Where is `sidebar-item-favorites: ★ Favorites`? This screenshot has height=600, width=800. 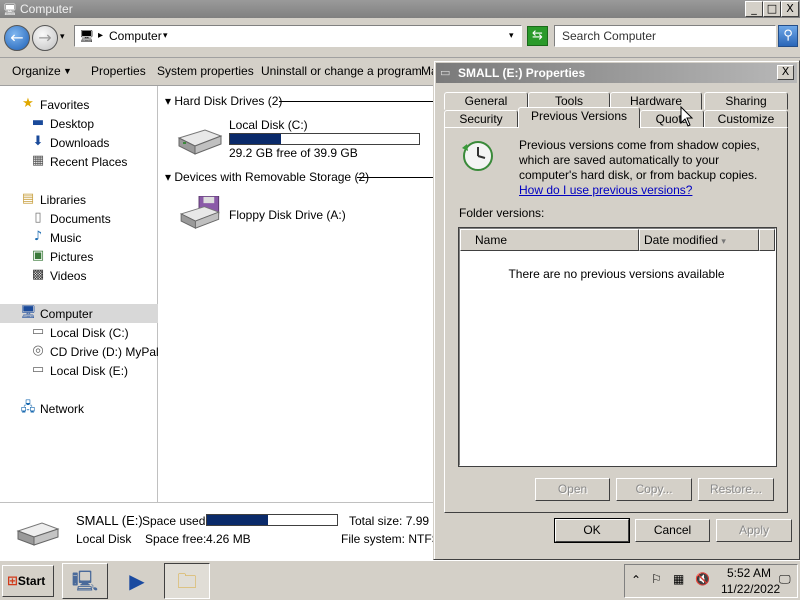 sidebar-item-favorites: ★ Favorites is located at coordinates (79, 104).